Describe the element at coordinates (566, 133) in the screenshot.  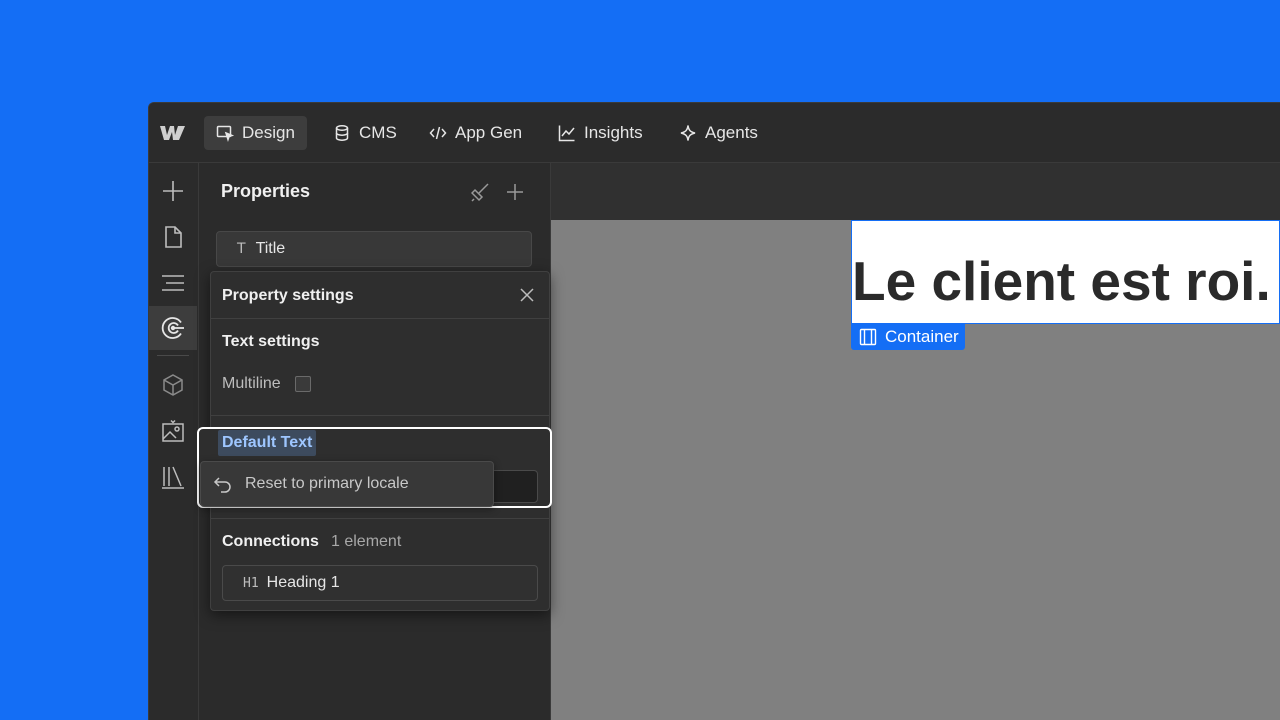
I see `chart-line-icon` at that location.